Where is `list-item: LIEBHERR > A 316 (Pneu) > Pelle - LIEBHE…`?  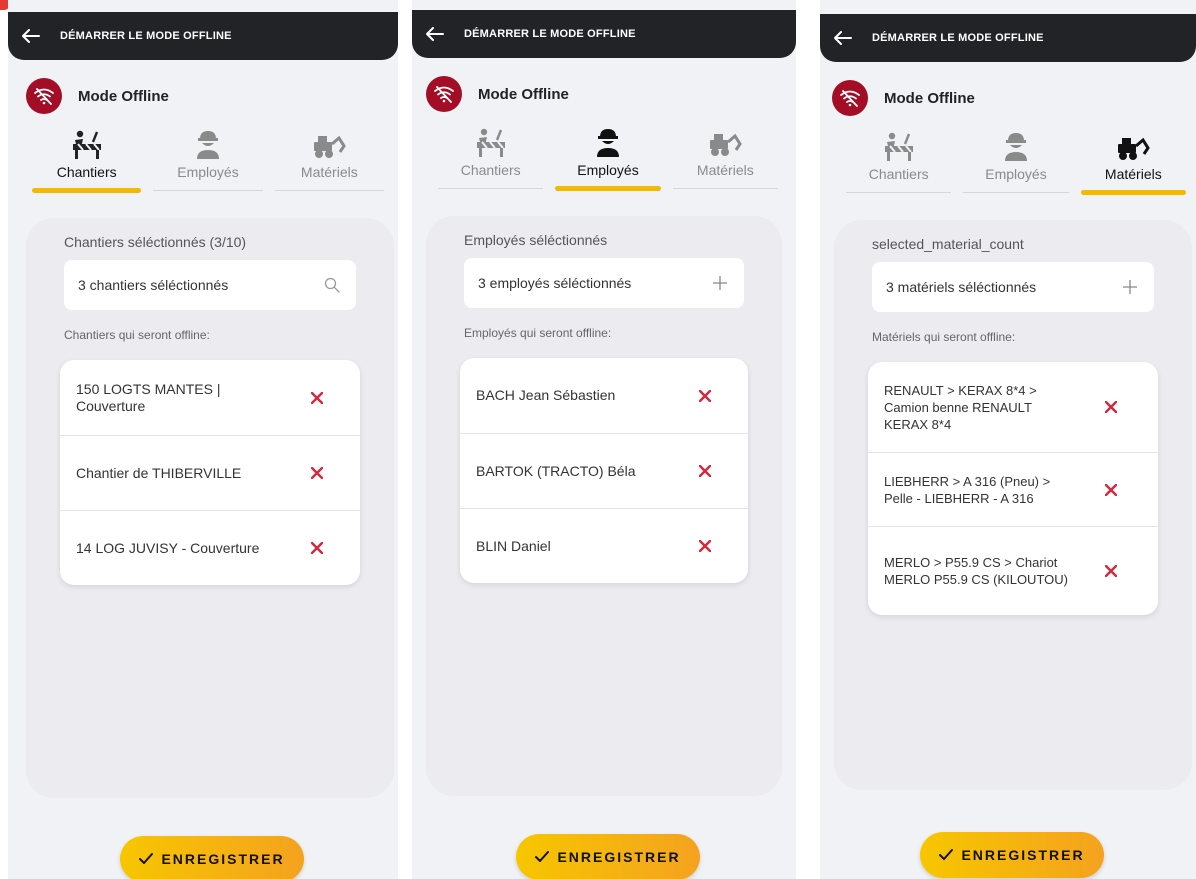
list-item: LIEBHERR > A 316 (Pneu) > Pelle - LIEBHE… is located at coordinates (1013, 489).